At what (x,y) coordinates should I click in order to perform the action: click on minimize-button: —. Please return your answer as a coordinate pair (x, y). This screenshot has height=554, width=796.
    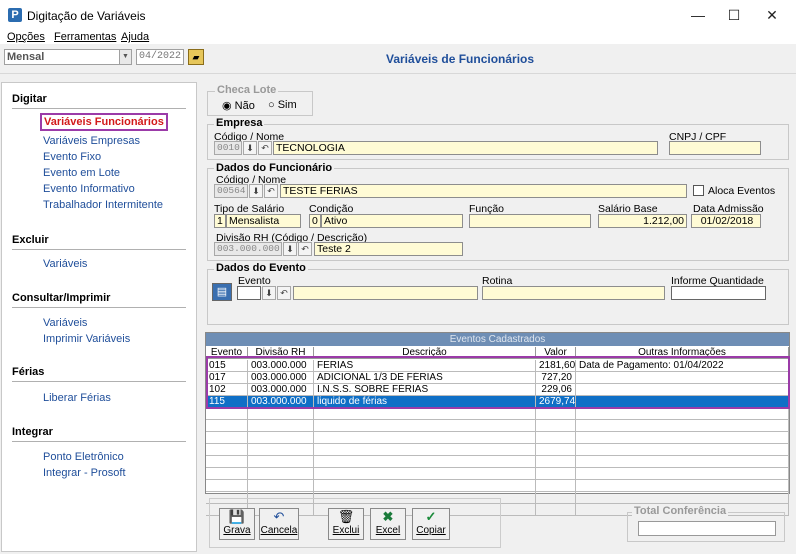
    Looking at the image, I should click on (698, 15).